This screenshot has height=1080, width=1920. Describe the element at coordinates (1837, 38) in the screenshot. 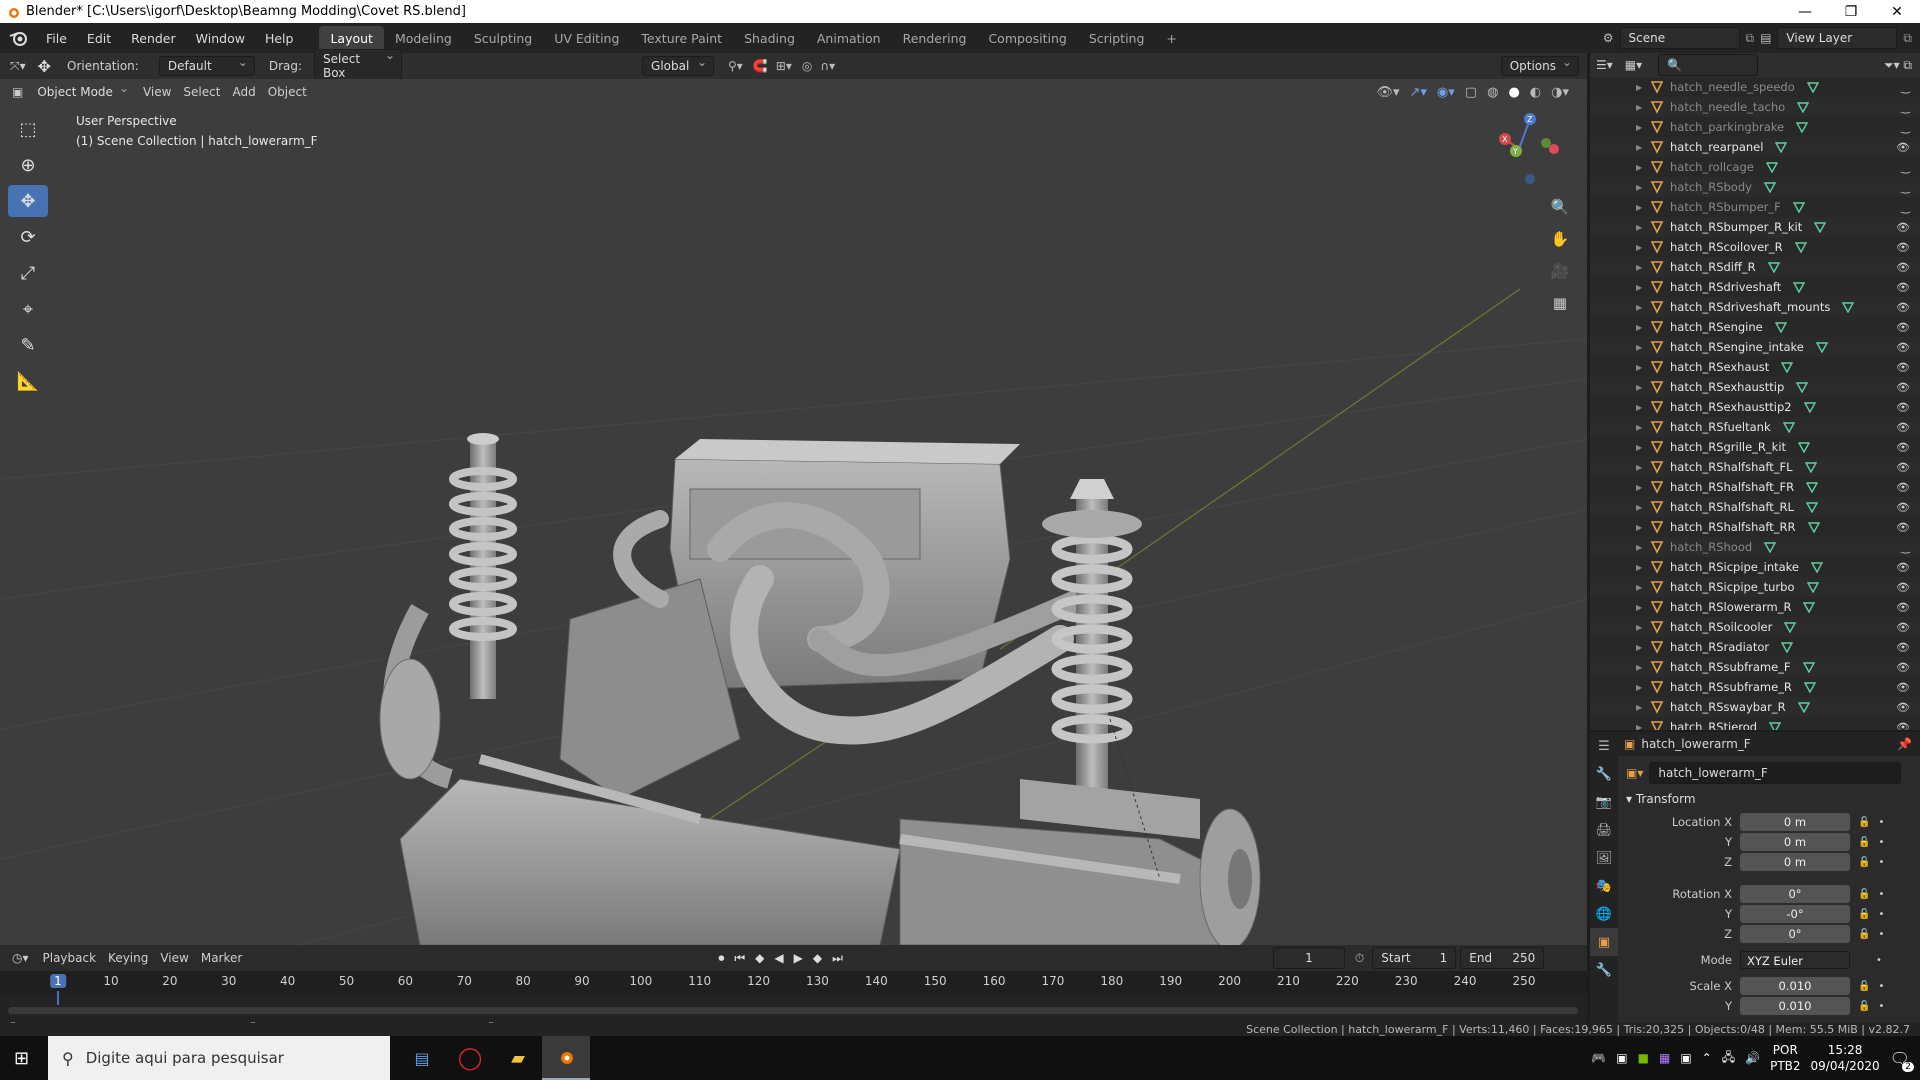

I see `view-layer-field: View Layer` at that location.